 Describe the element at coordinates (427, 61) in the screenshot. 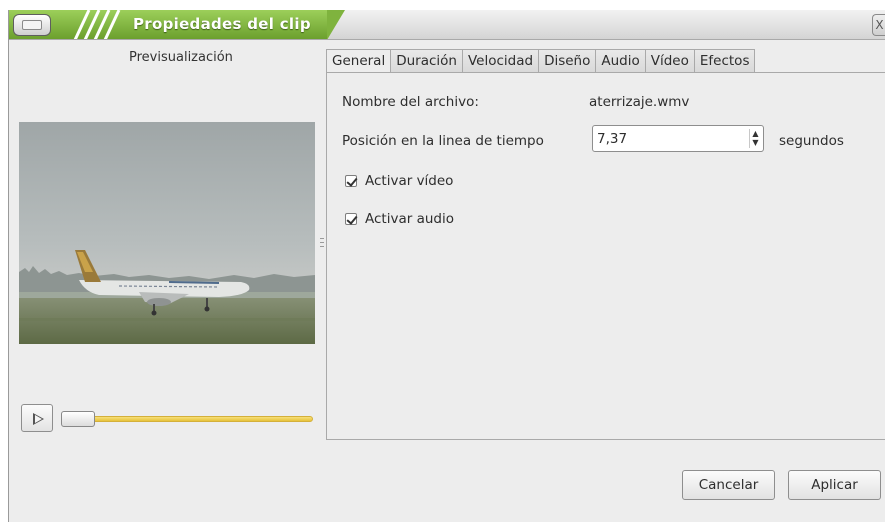

I see `tab-duracion: Duración` at that location.